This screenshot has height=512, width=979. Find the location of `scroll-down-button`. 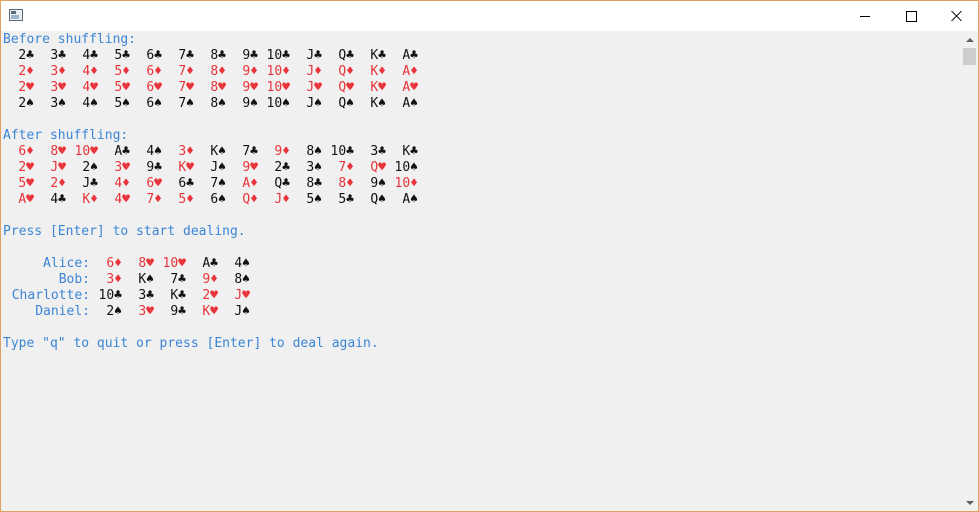

scroll-down-button is located at coordinates (969, 502).